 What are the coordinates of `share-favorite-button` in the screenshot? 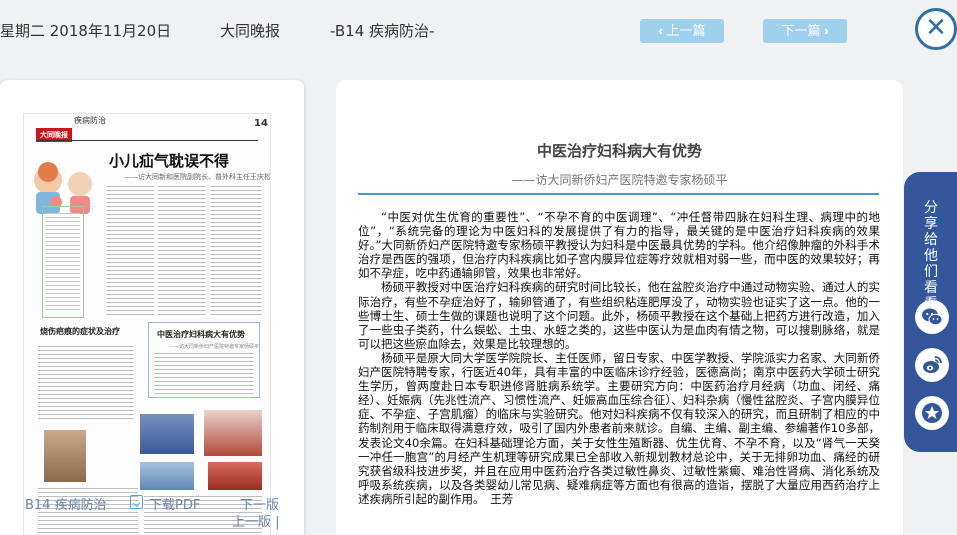 It's located at (932, 413).